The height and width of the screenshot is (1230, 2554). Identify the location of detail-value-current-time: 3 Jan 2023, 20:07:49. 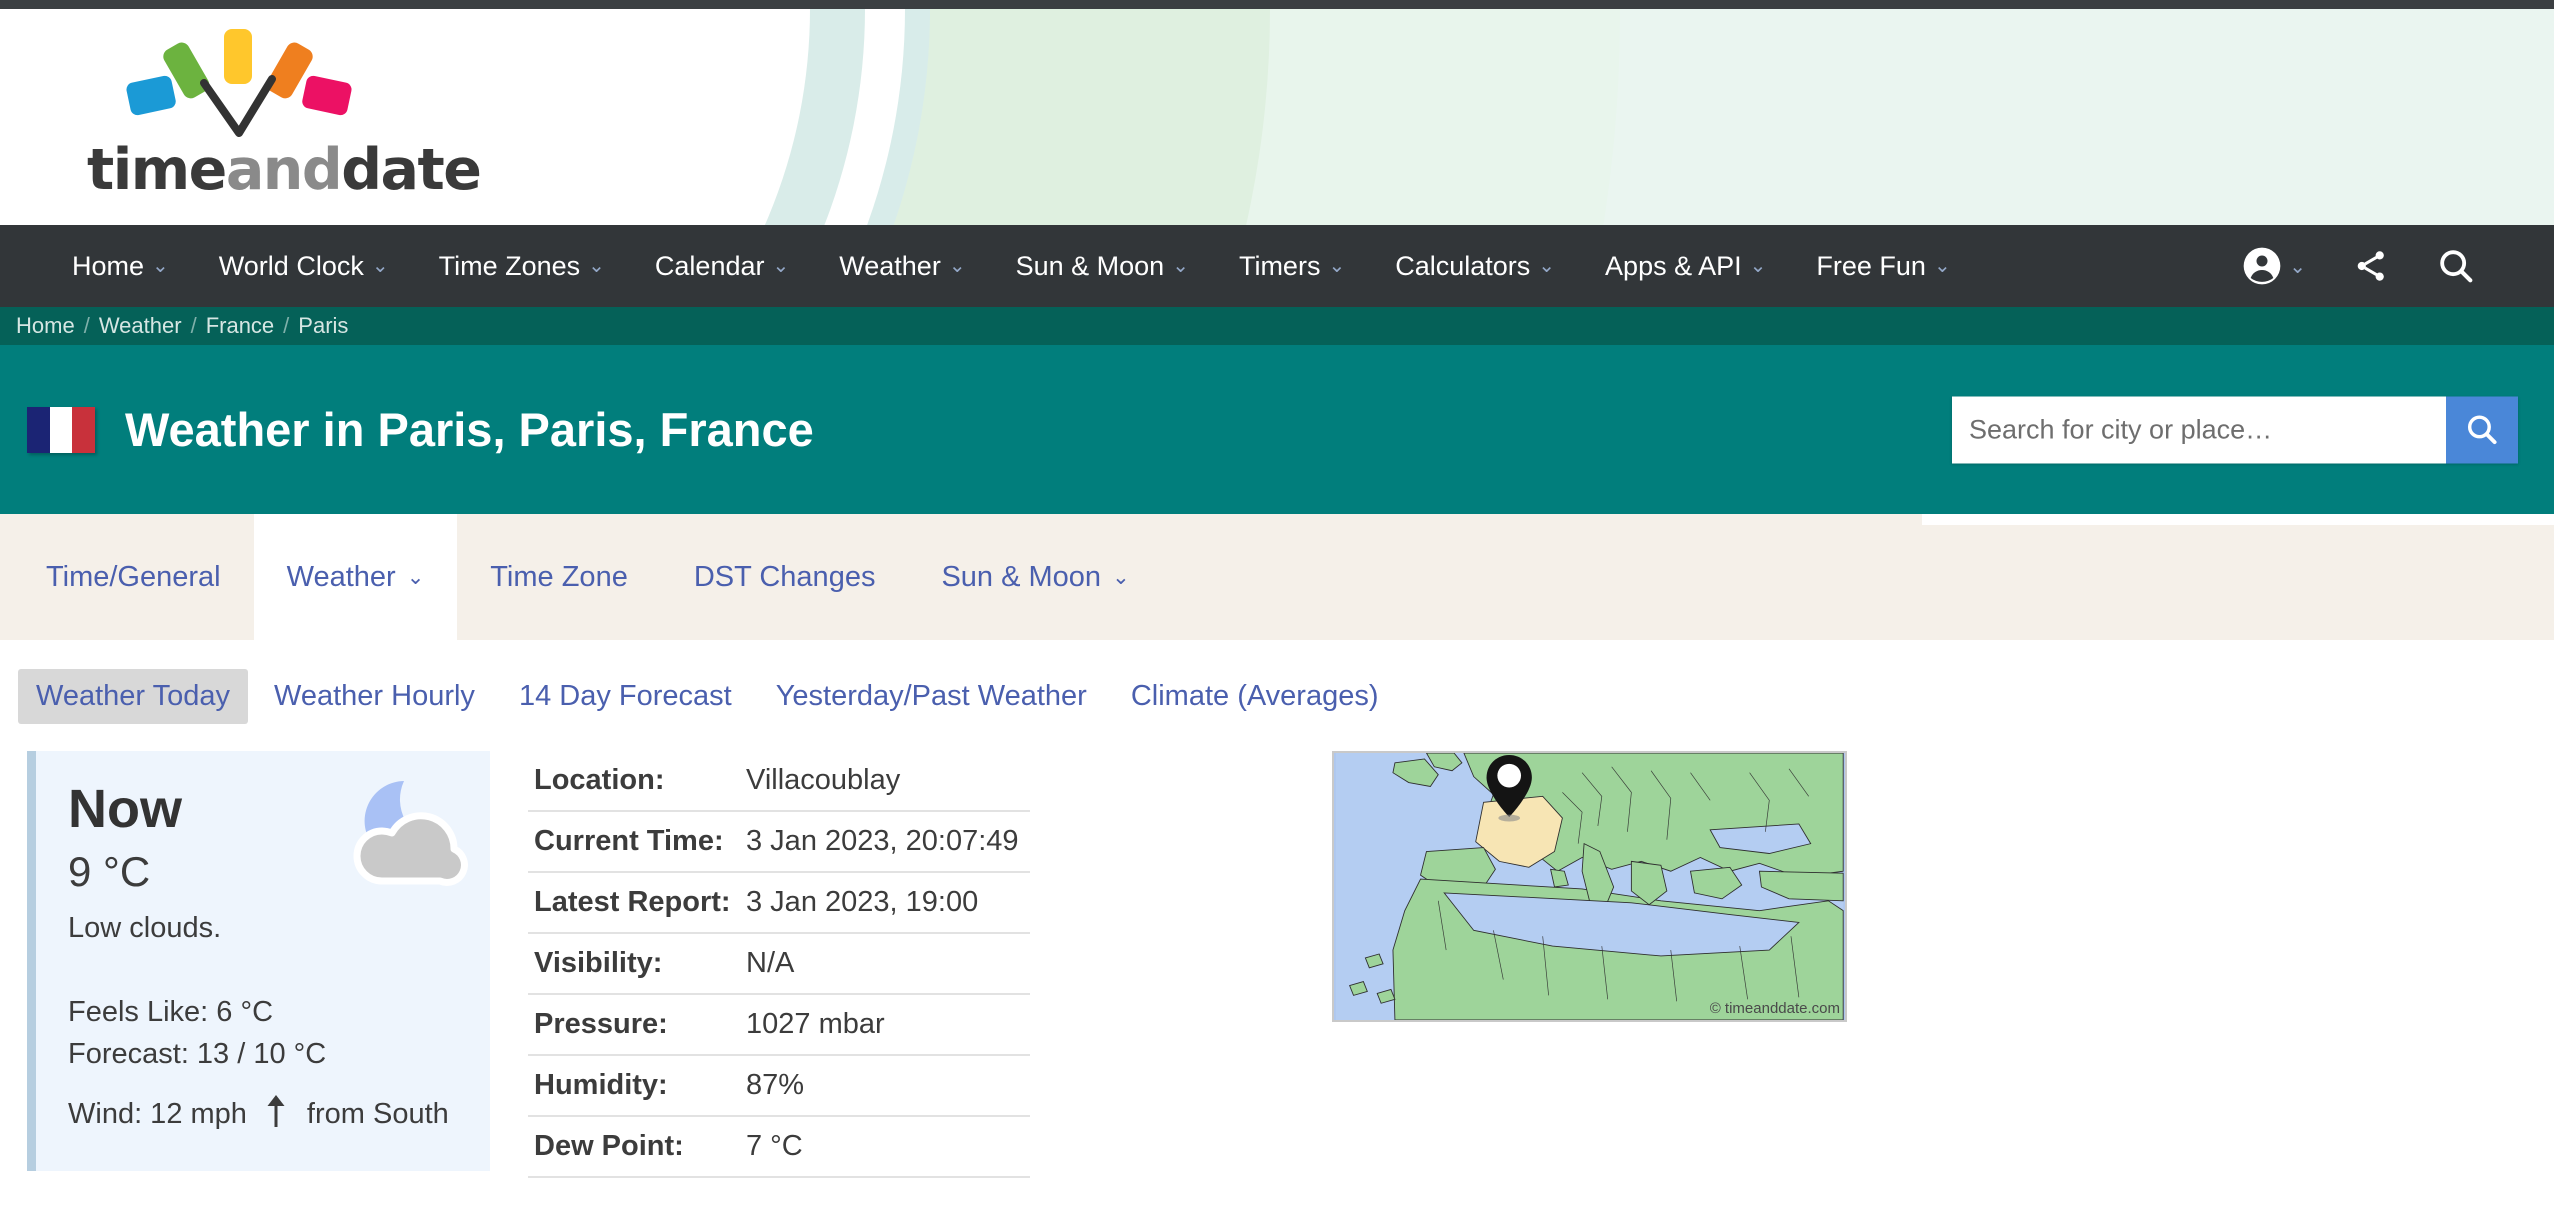
(885, 842).